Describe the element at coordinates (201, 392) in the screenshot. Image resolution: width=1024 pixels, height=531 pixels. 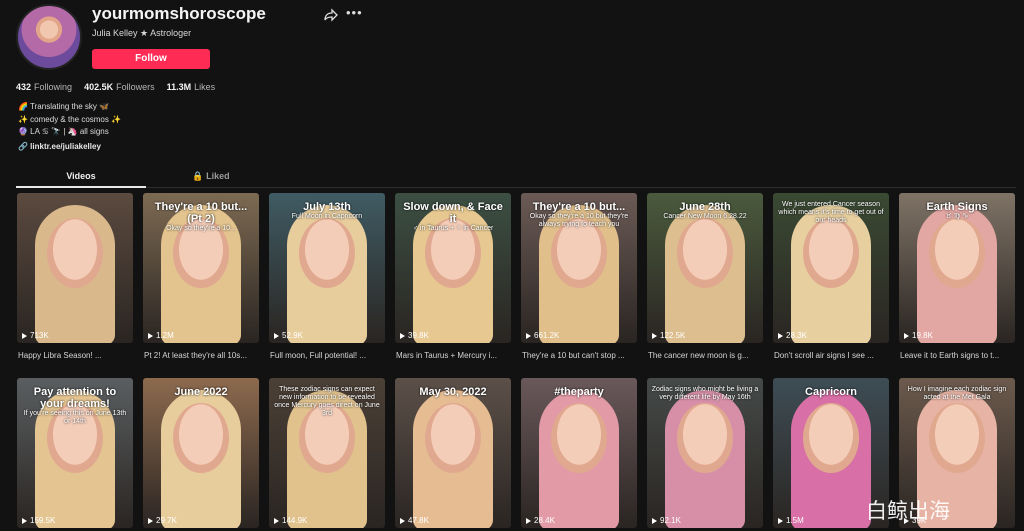
I see `thumbnail-title: June 2022` at that location.